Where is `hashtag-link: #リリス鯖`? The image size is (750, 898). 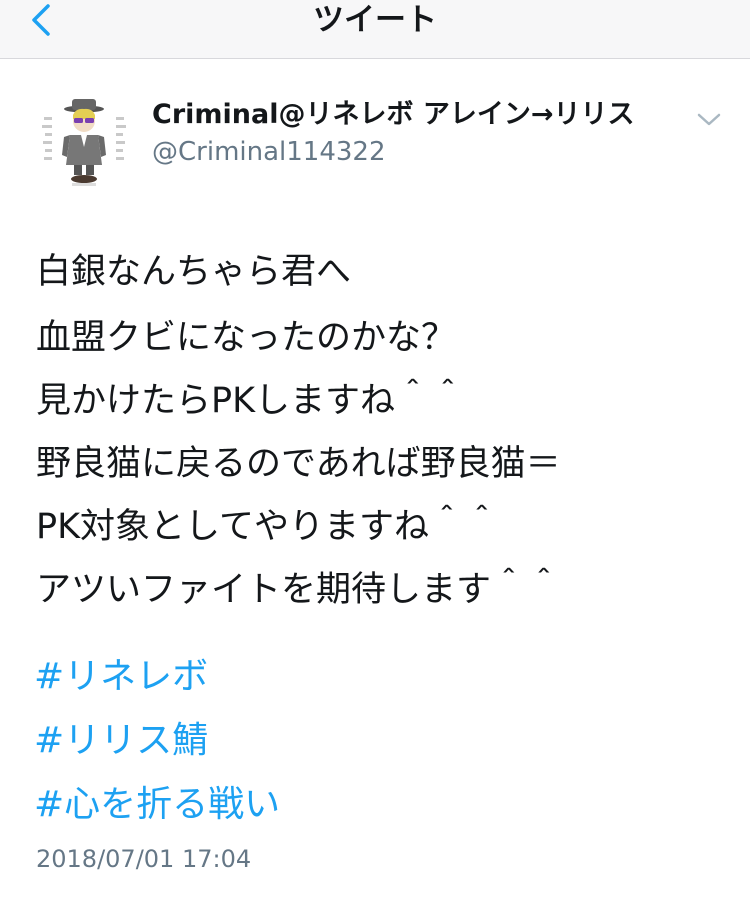 hashtag-link: #リリス鯖 is located at coordinates (384, 741).